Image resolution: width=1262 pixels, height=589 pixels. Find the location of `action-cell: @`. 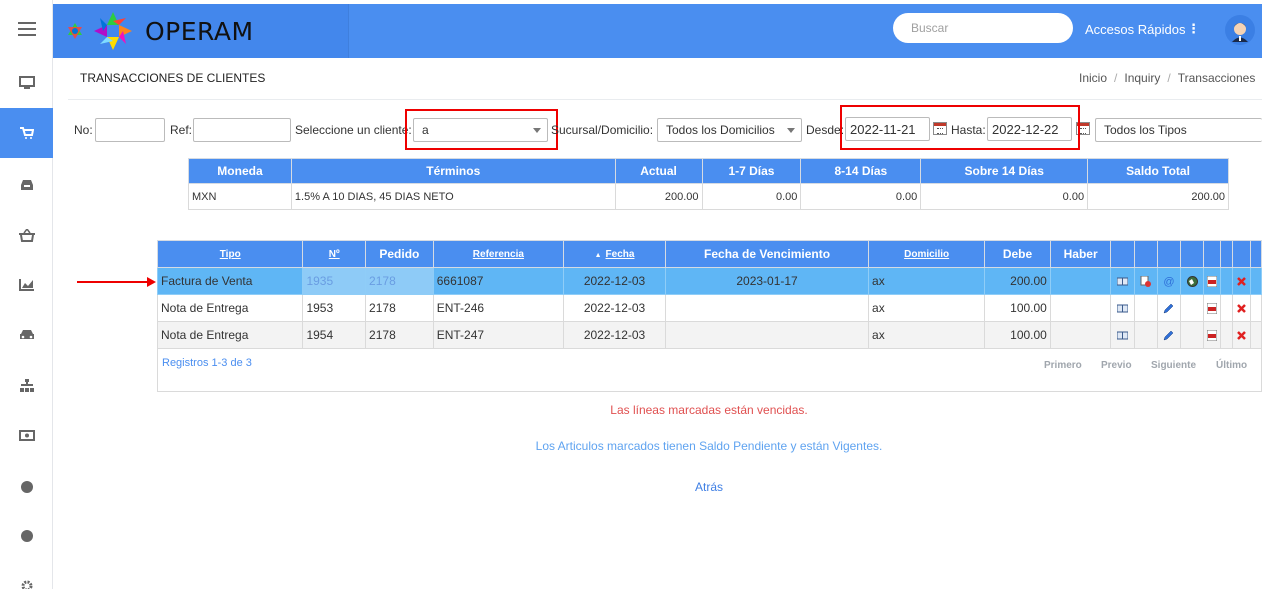

action-cell: @ is located at coordinates (1169, 281).